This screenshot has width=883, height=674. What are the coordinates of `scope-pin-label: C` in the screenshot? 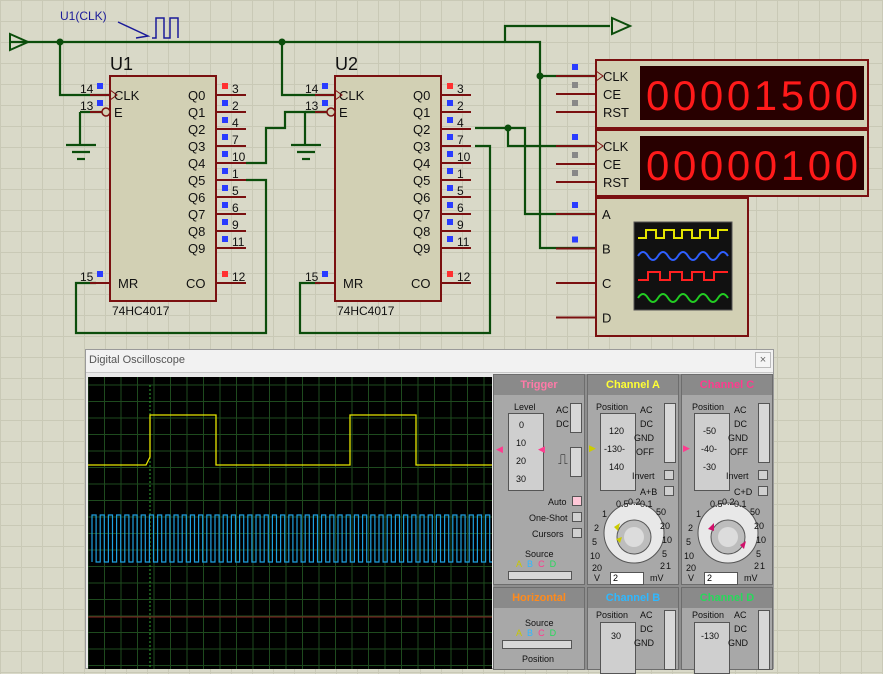 It's located at (606, 283).